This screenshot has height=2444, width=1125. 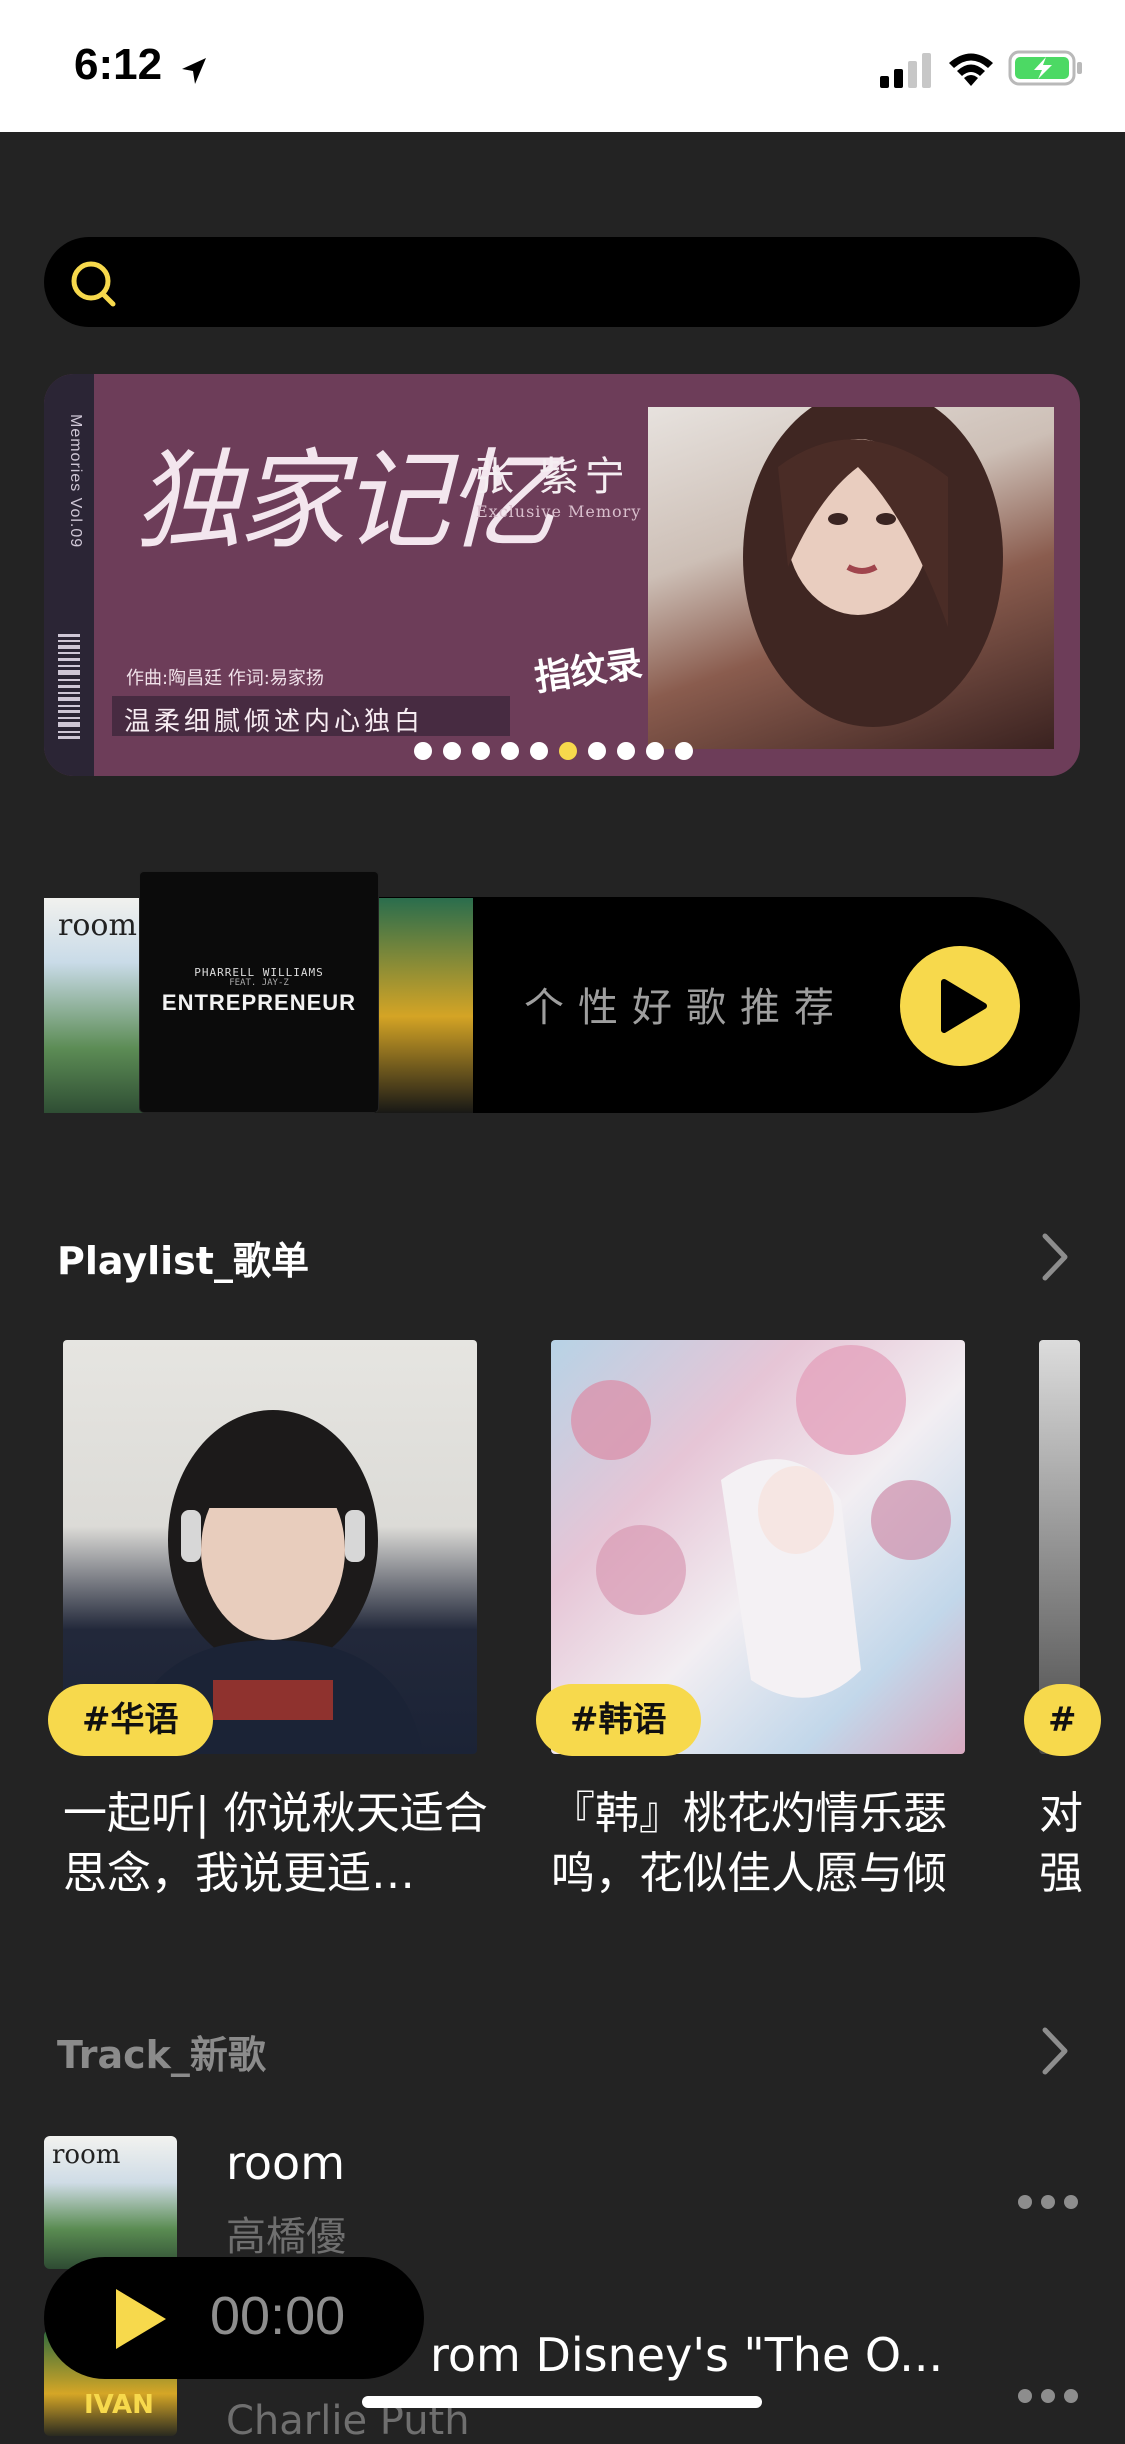 What do you see at coordinates (259, 1002) in the screenshot?
I see `cover-title-line: ENTREPRENEUR` at bounding box center [259, 1002].